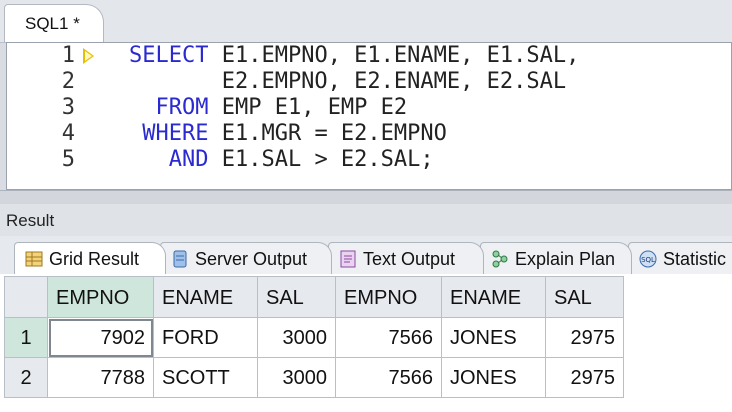 Image resolution: width=732 pixels, height=412 pixels. What do you see at coordinates (409, 259) in the screenshot?
I see `tab-label: Text Output` at bounding box center [409, 259].